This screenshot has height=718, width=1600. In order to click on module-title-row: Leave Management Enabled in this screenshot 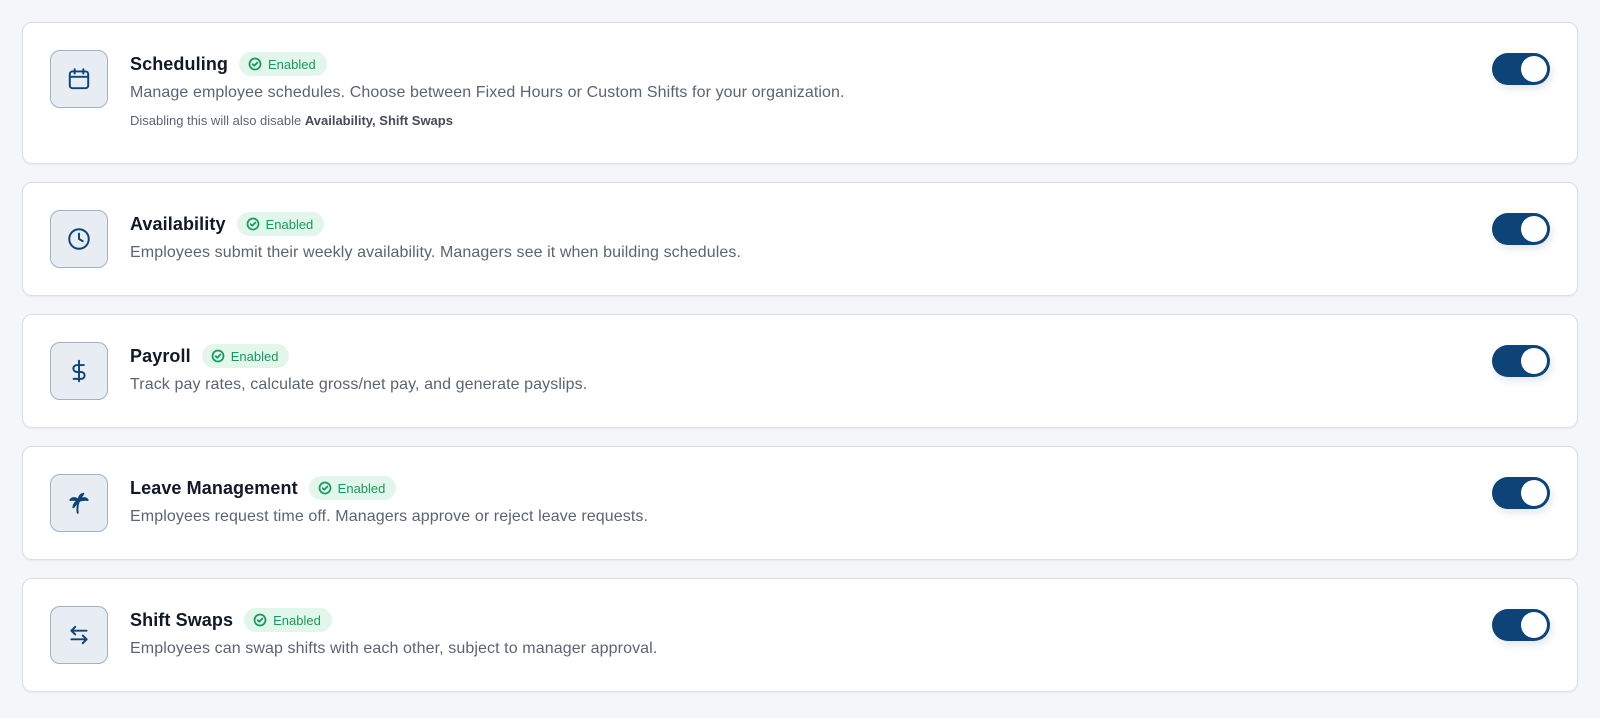, I will do `click(793, 488)`.